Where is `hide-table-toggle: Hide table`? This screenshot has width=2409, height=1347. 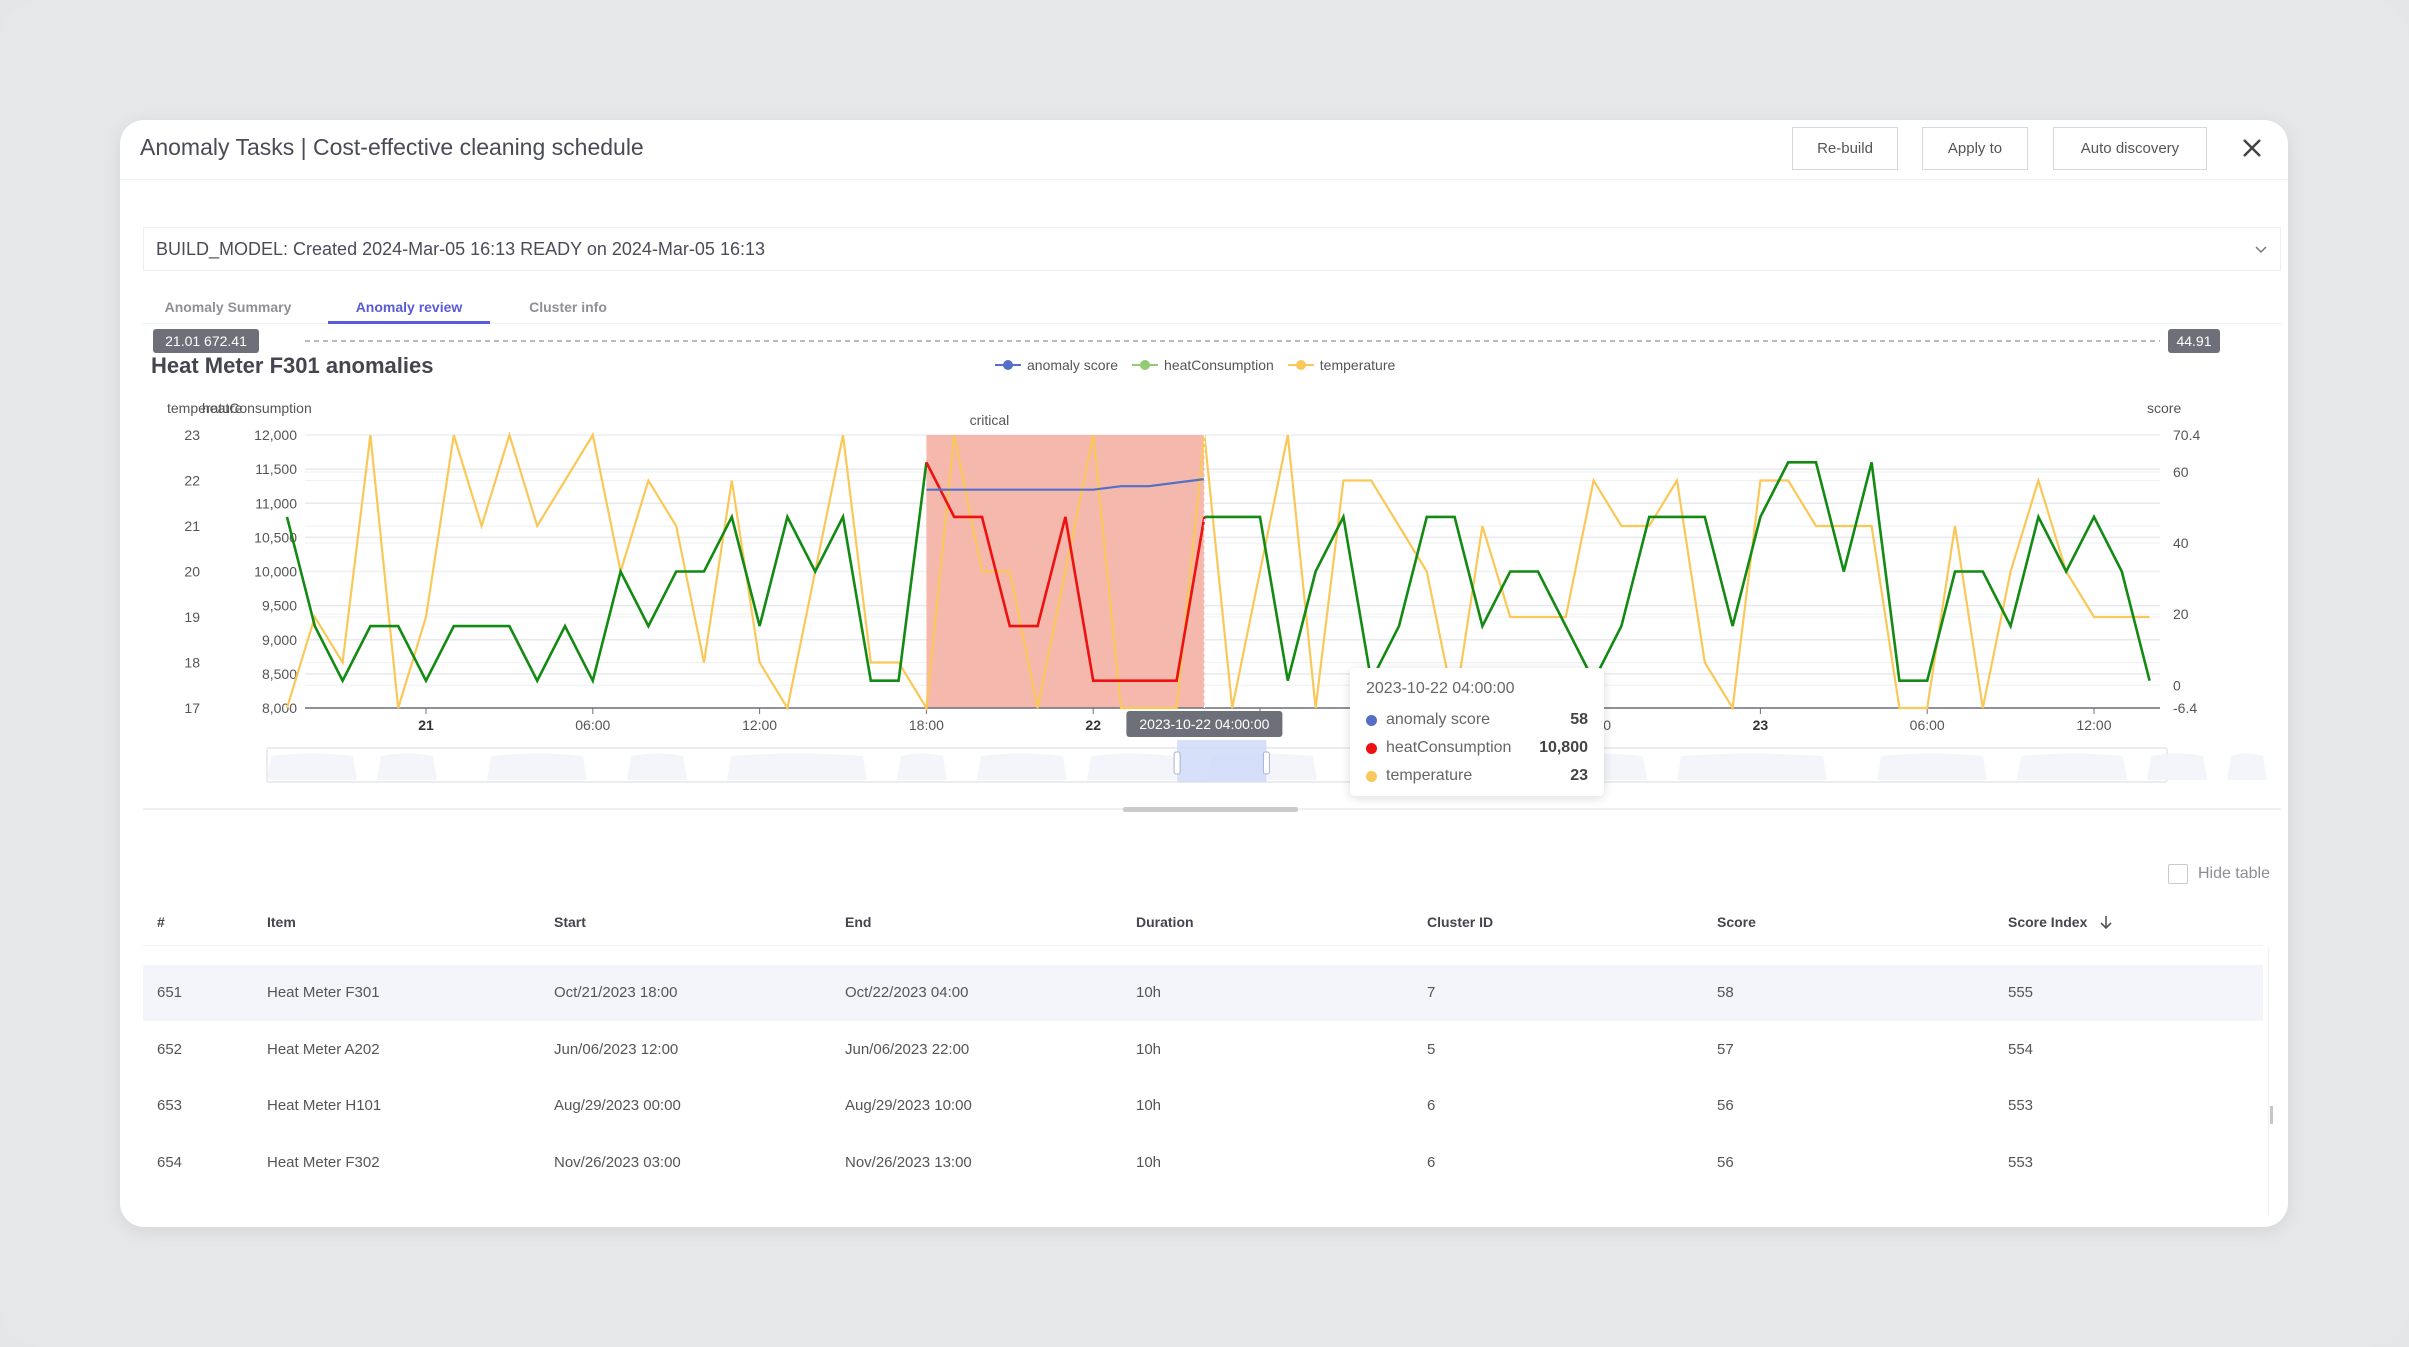 hide-table-toggle: Hide table is located at coordinates (2218, 874).